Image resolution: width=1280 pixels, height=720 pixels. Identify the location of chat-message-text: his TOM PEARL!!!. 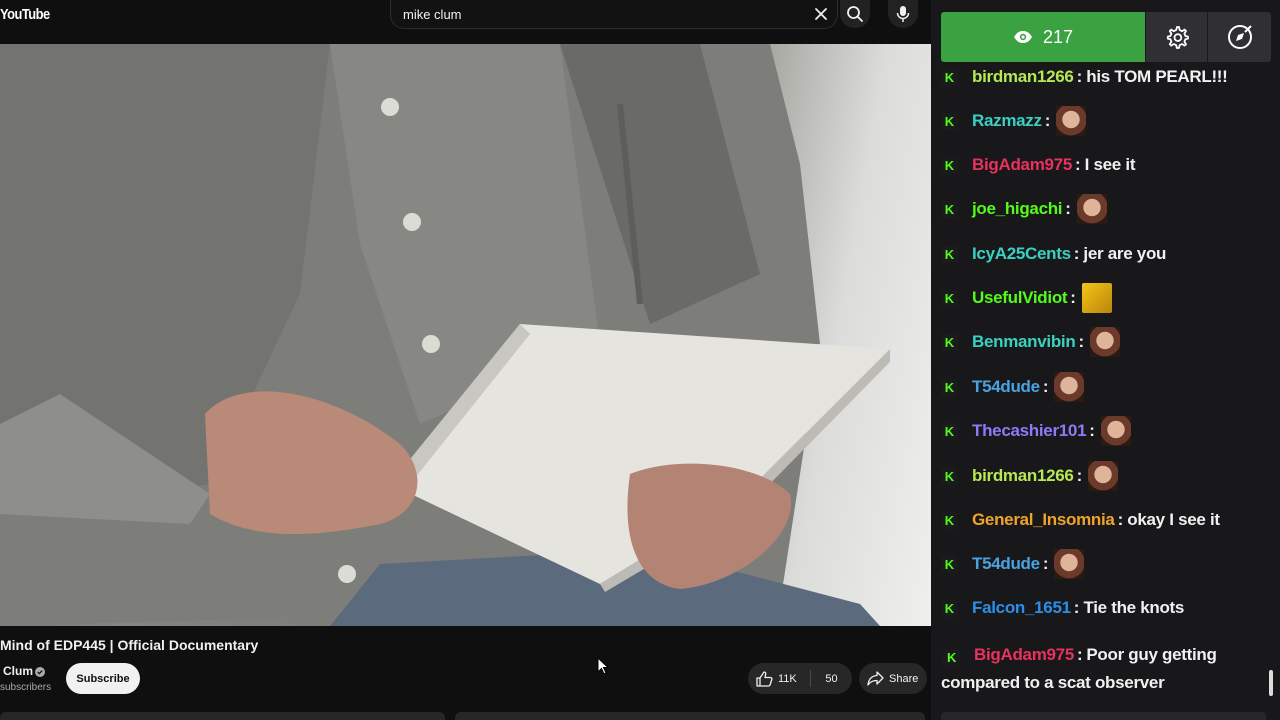
(1157, 76).